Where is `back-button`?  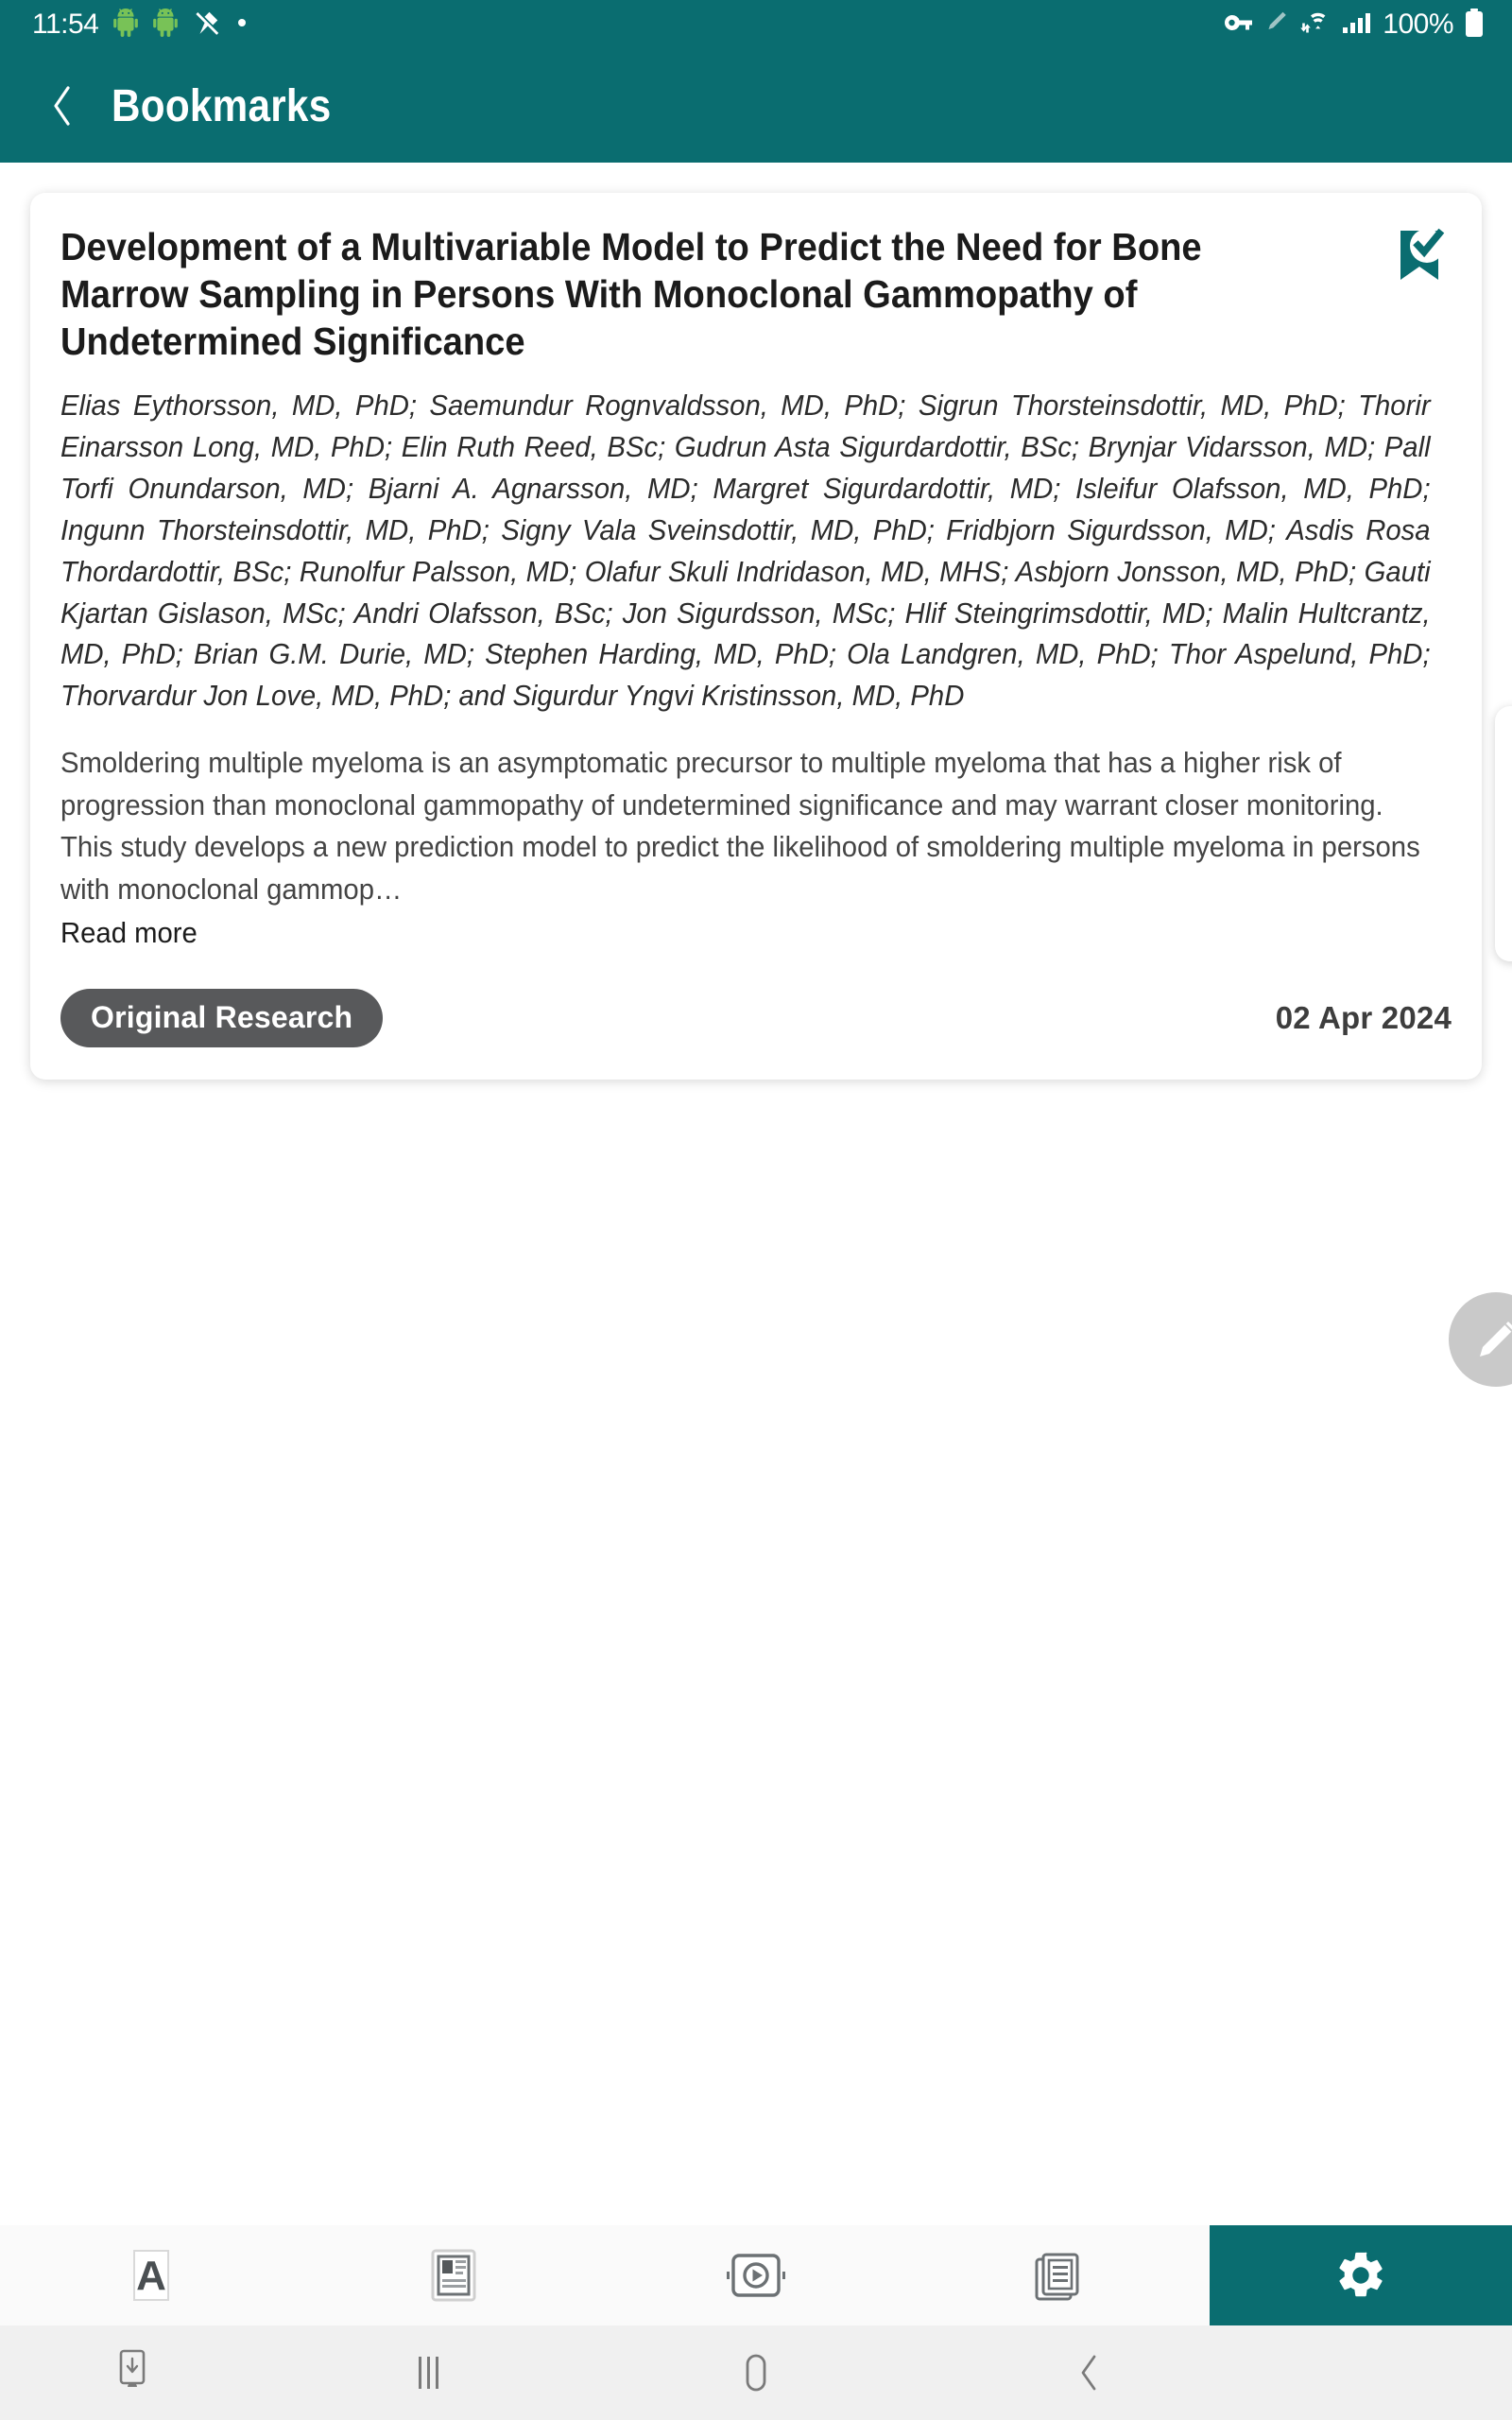
back-button is located at coordinates (62, 105).